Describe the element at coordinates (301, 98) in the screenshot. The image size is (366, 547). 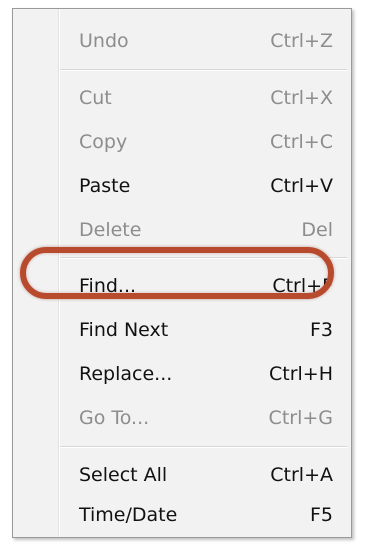
I see `menu-item-shortcut: Ctrl+X` at that location.